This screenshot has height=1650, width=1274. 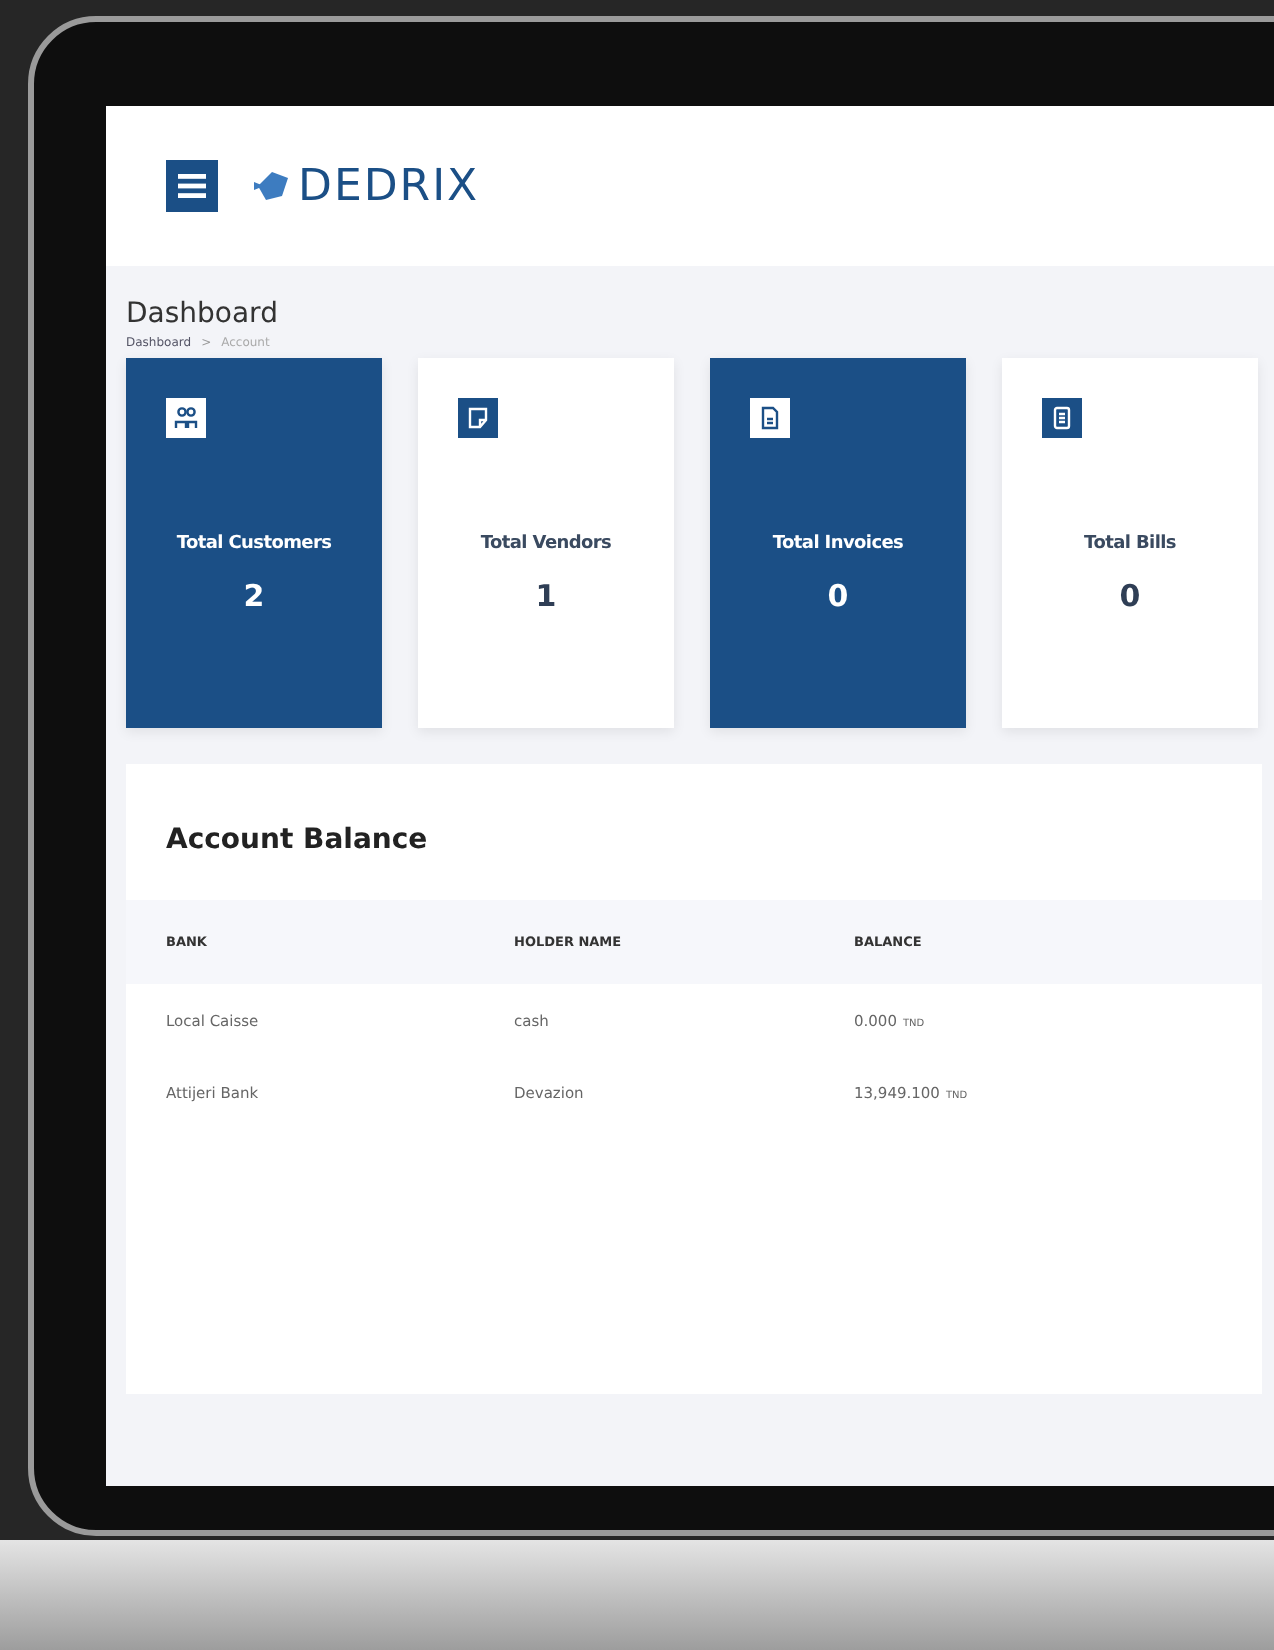 I want to click on stat-label: Total Customers, so click(x=254, y=544).